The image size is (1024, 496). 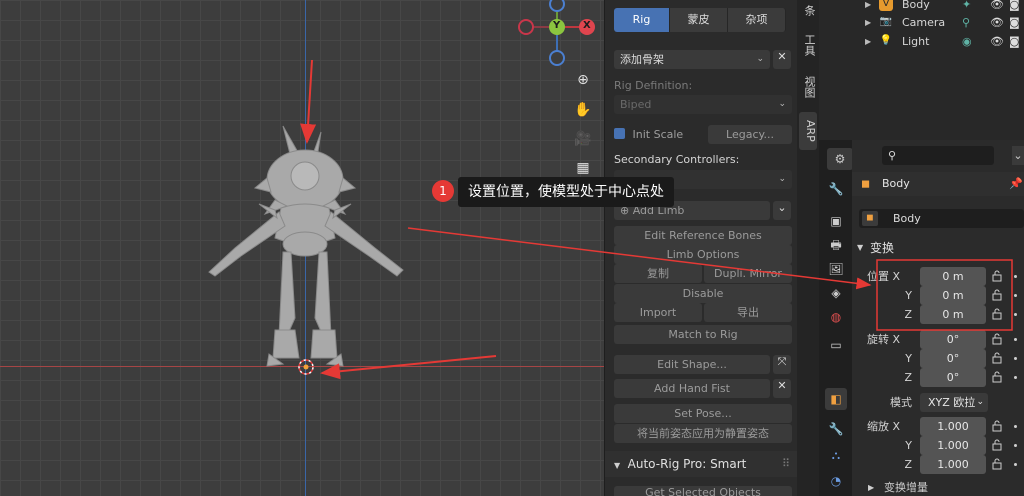 I want to click on scale-x-label: 缩放 X, so click(x=883, y=426).